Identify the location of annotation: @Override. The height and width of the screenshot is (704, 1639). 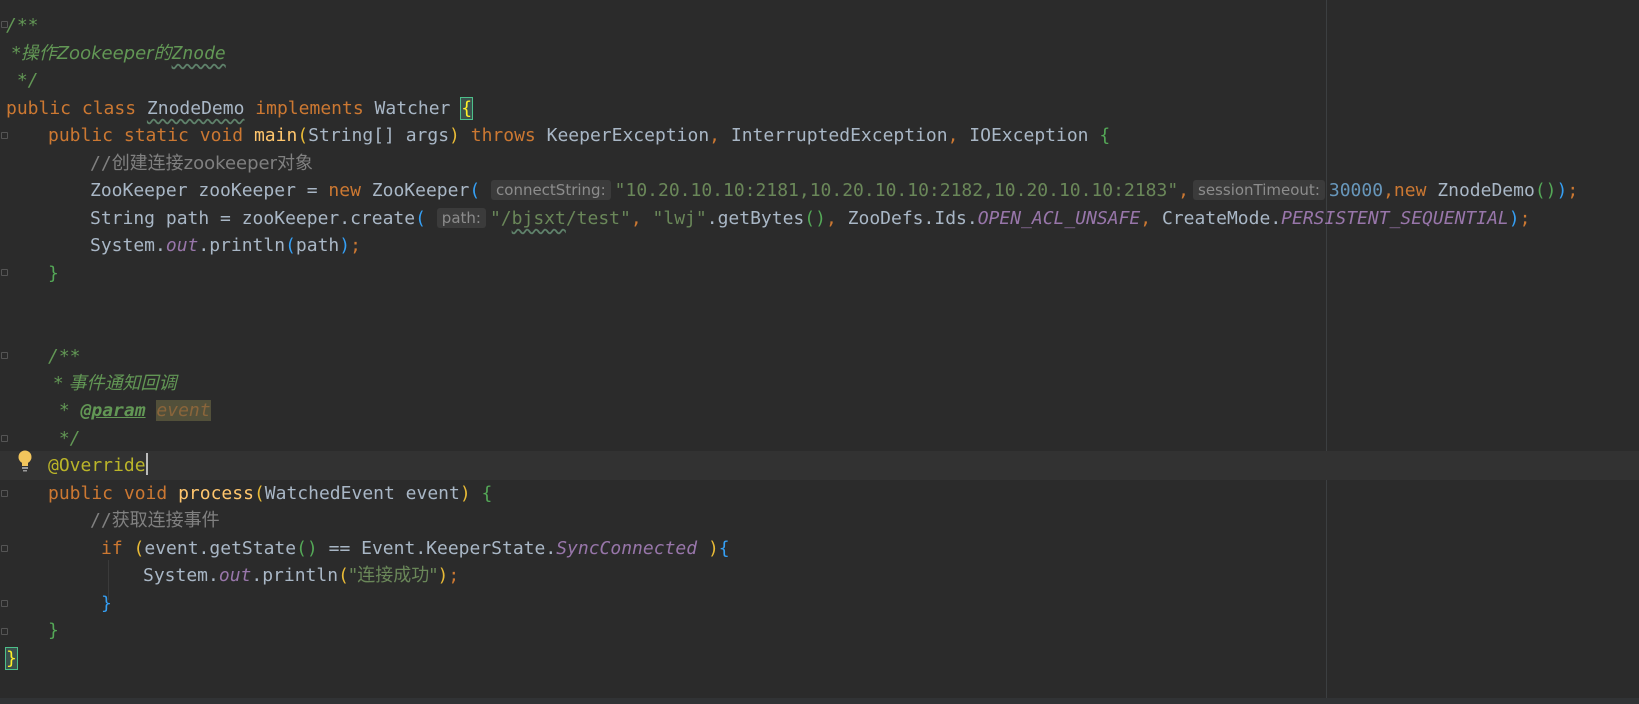
(97, 465).